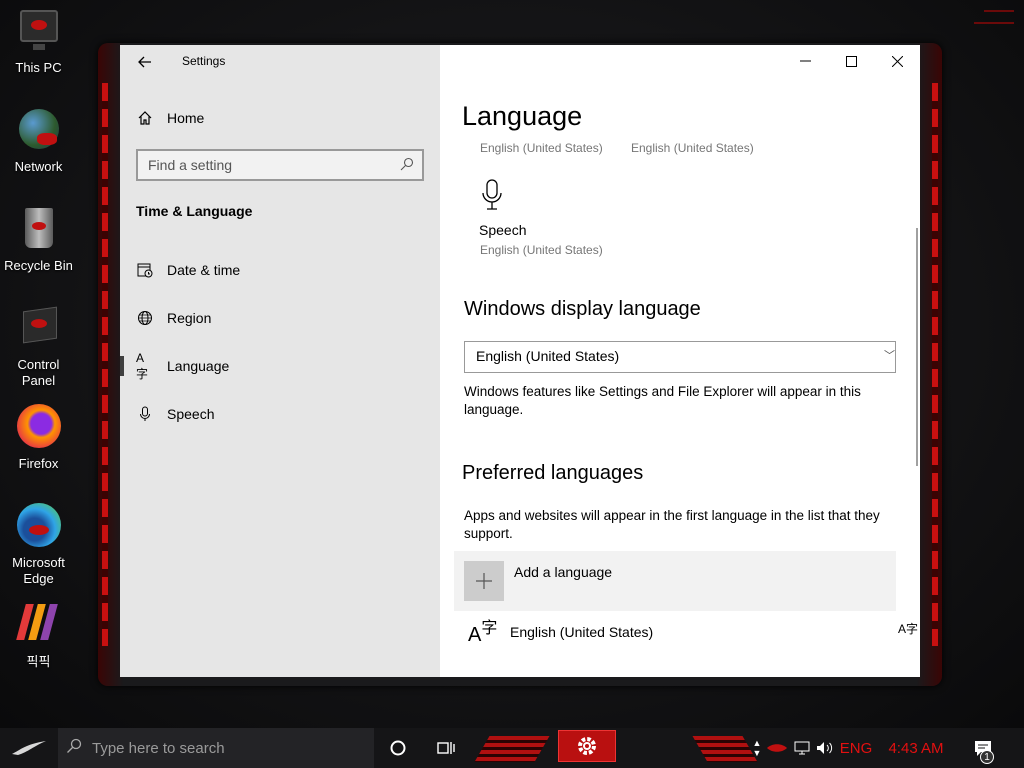 The width and height of the screenshot is (1024, 768). What do you see at coordinates (38, 166) in the screenshot?
I see `desktop-icon-label: Network` at bounding box center [38, 166].